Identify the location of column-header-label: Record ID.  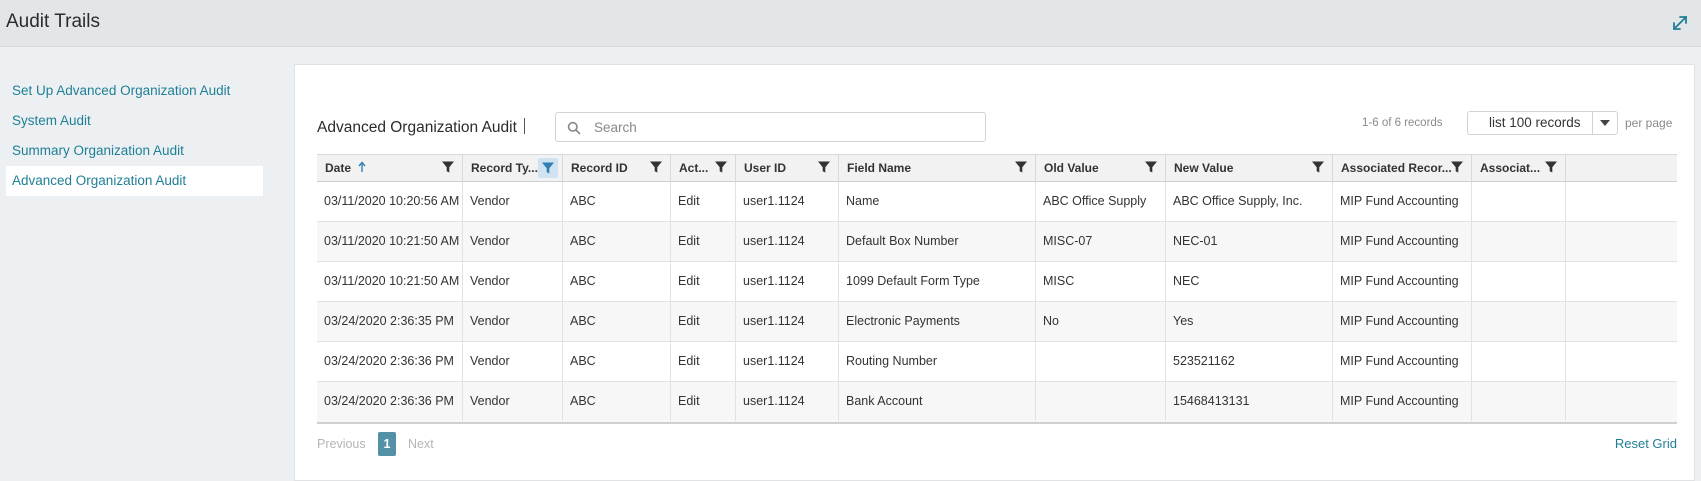
(599, 168).